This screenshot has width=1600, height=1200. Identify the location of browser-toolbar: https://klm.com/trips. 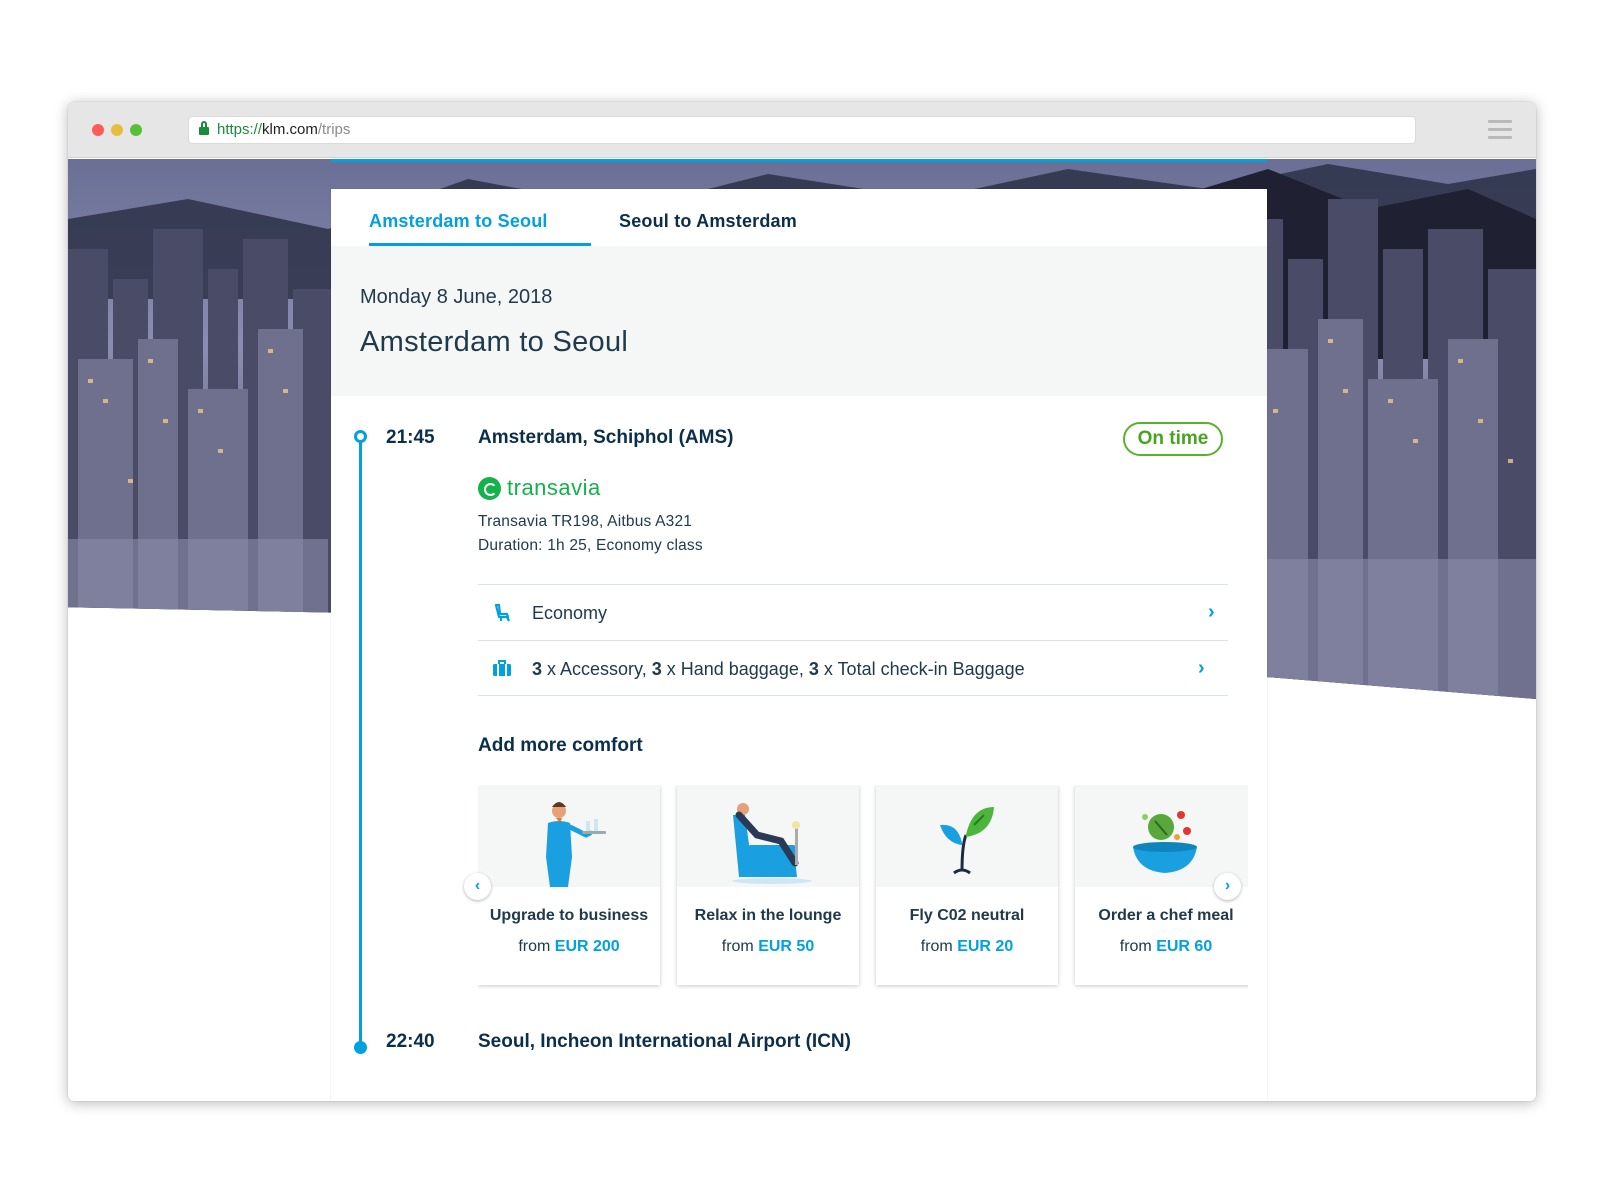
(802, 130).